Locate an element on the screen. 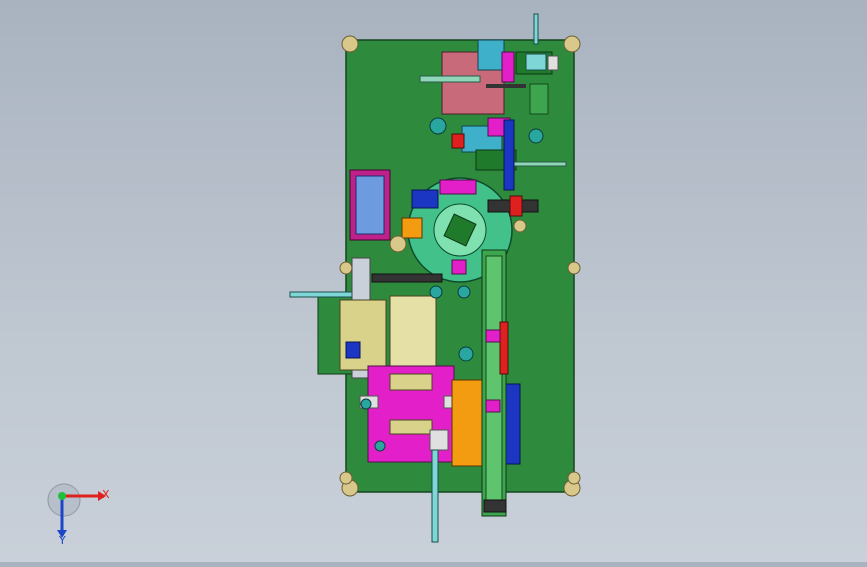 This screenshot has width=867, height=567. coordinate-triad: X Y is located at coordinates (78, 515).